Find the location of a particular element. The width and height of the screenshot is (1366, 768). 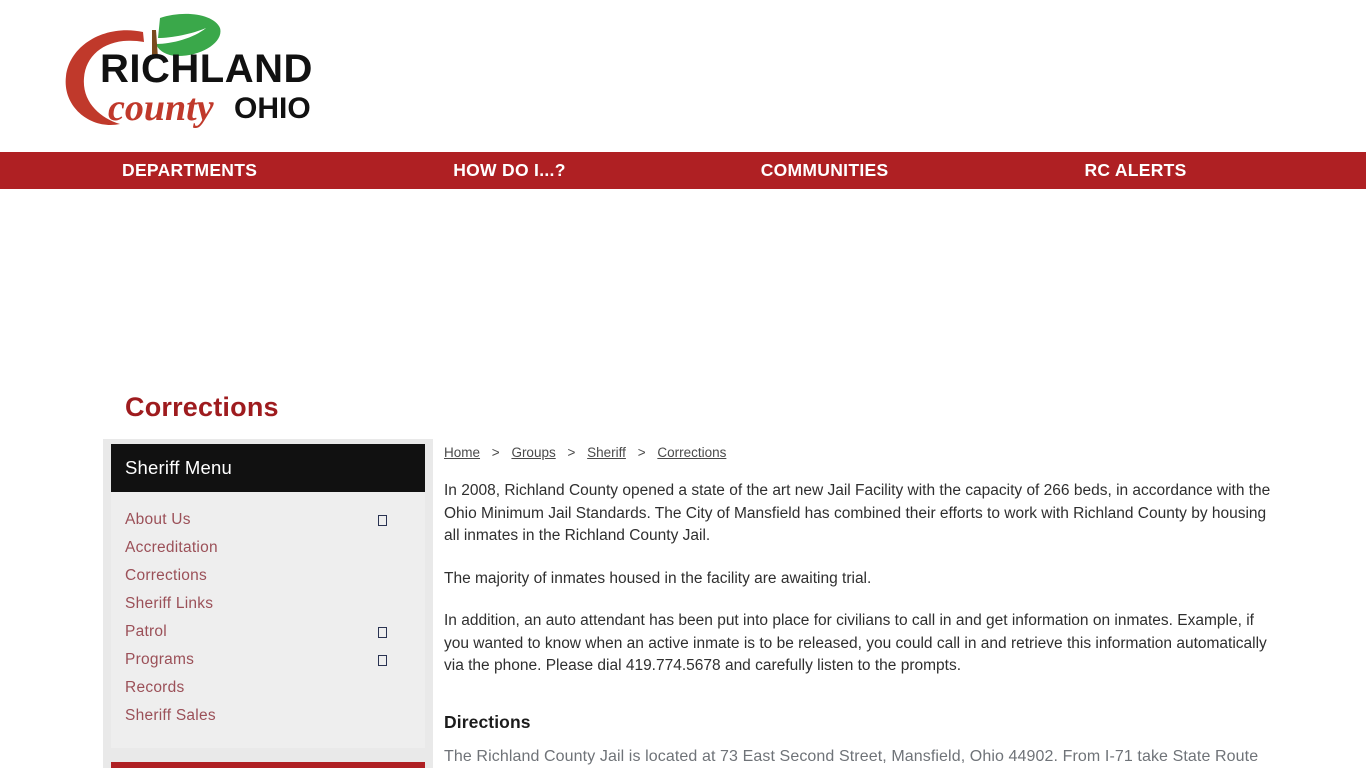

site-logo: RICHLAND county OHIO is located at coordinates (198, 73).